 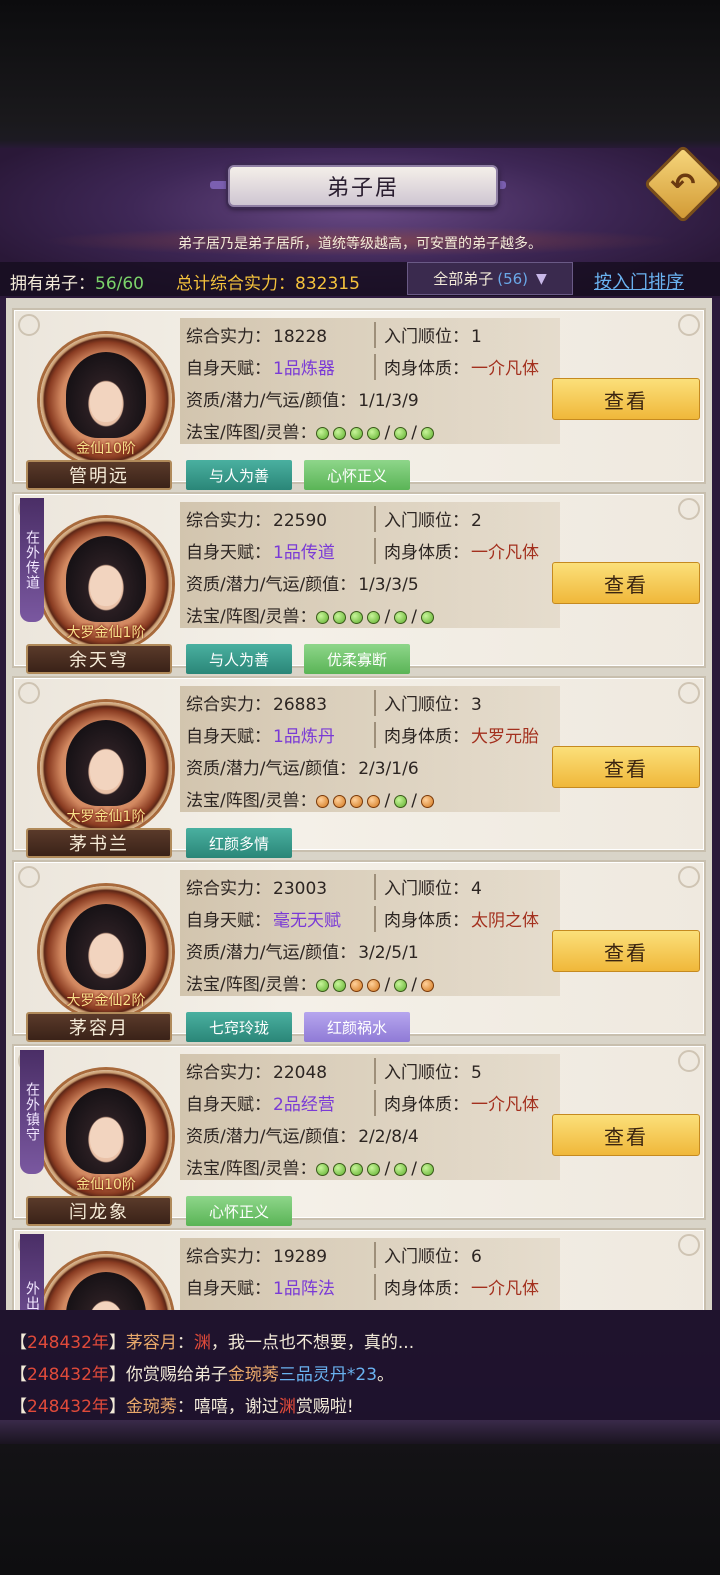 I want to click on trait-tag: 红颜多情, so click(x=239, y=843).